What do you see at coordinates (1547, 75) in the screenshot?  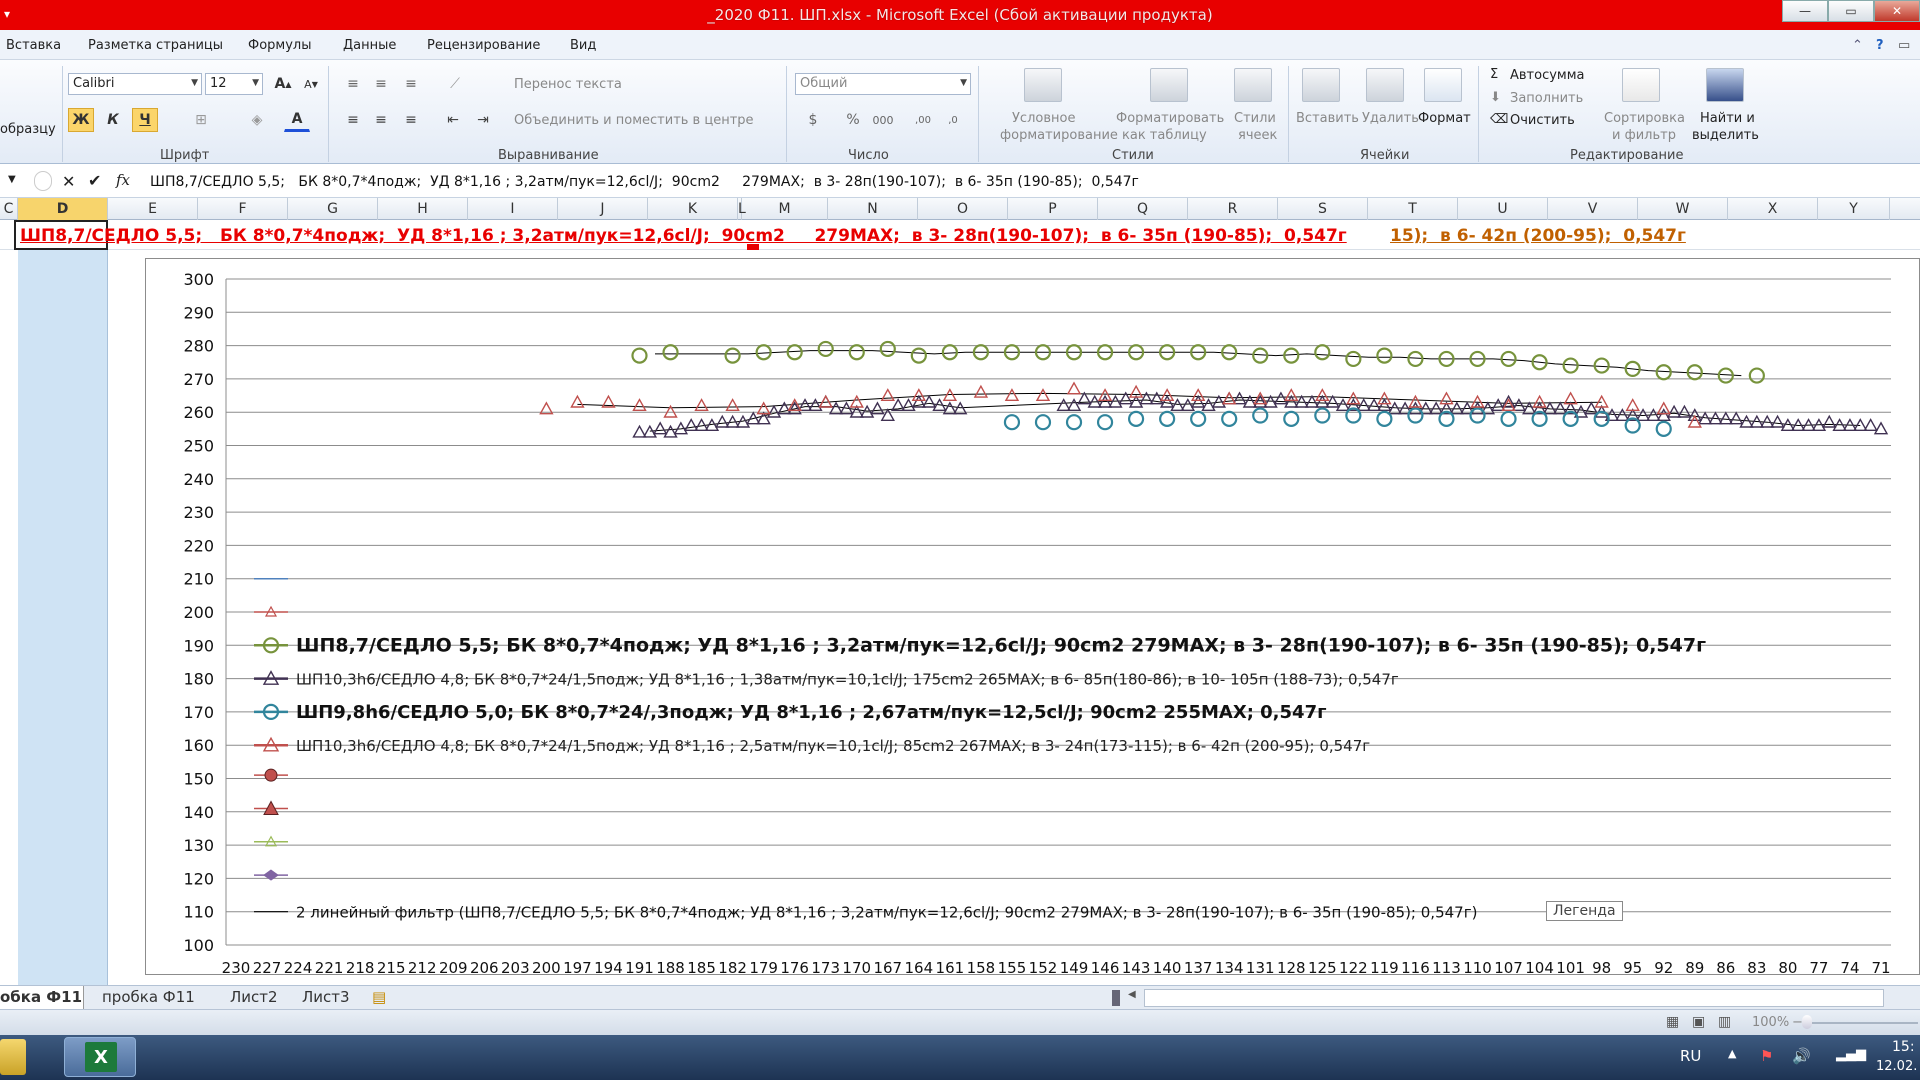 I see `autosum-button: Автосумма` at bounding box center [1547, 75].